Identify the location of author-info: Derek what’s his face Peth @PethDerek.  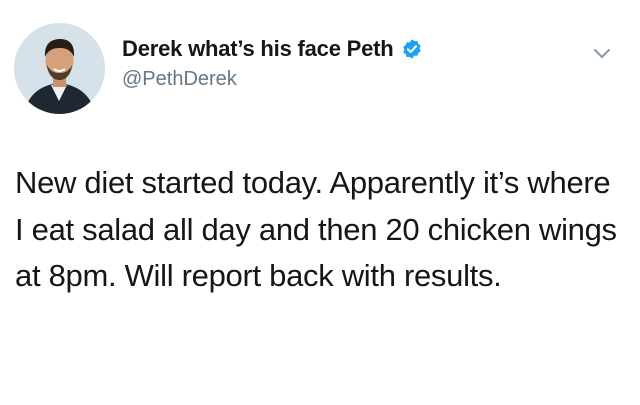
(272, 63).